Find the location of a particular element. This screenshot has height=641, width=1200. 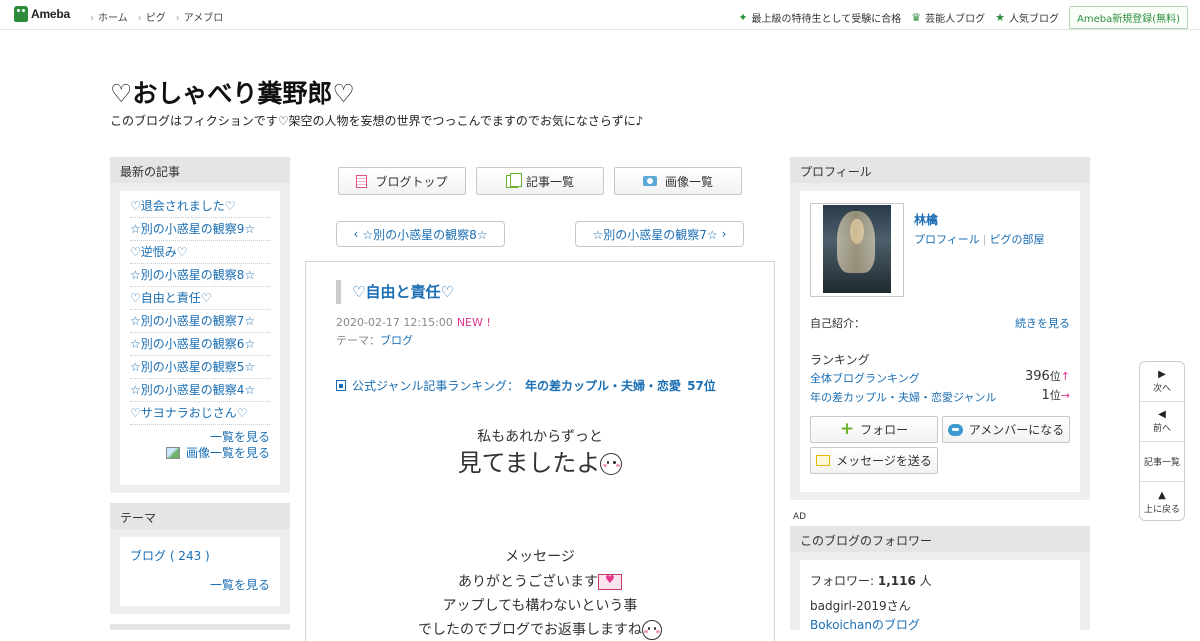

top-link-promo: ✦ 最上級の特待生として受験に合格 is located at coordinates (819, 17).